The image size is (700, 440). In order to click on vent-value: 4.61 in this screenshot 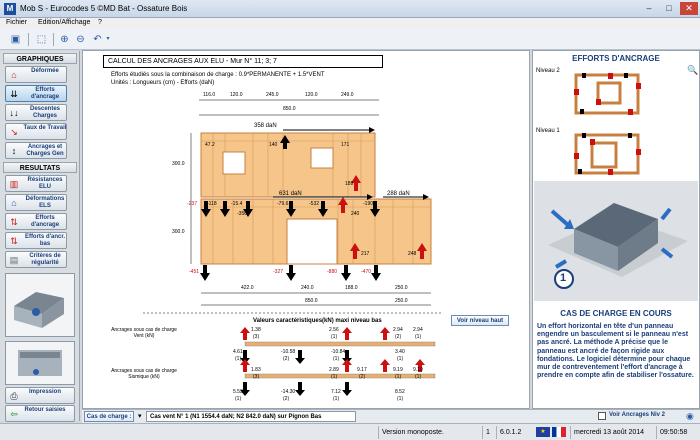, I will do `click(238, 352)`.